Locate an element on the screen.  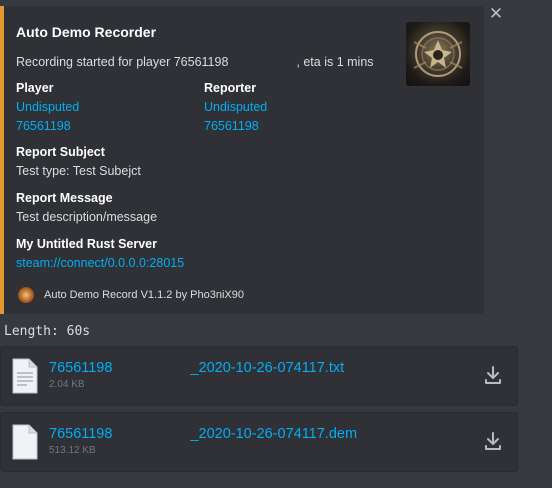
embed-title: Auto Demo Recorder is located at coordinates (86, 32).